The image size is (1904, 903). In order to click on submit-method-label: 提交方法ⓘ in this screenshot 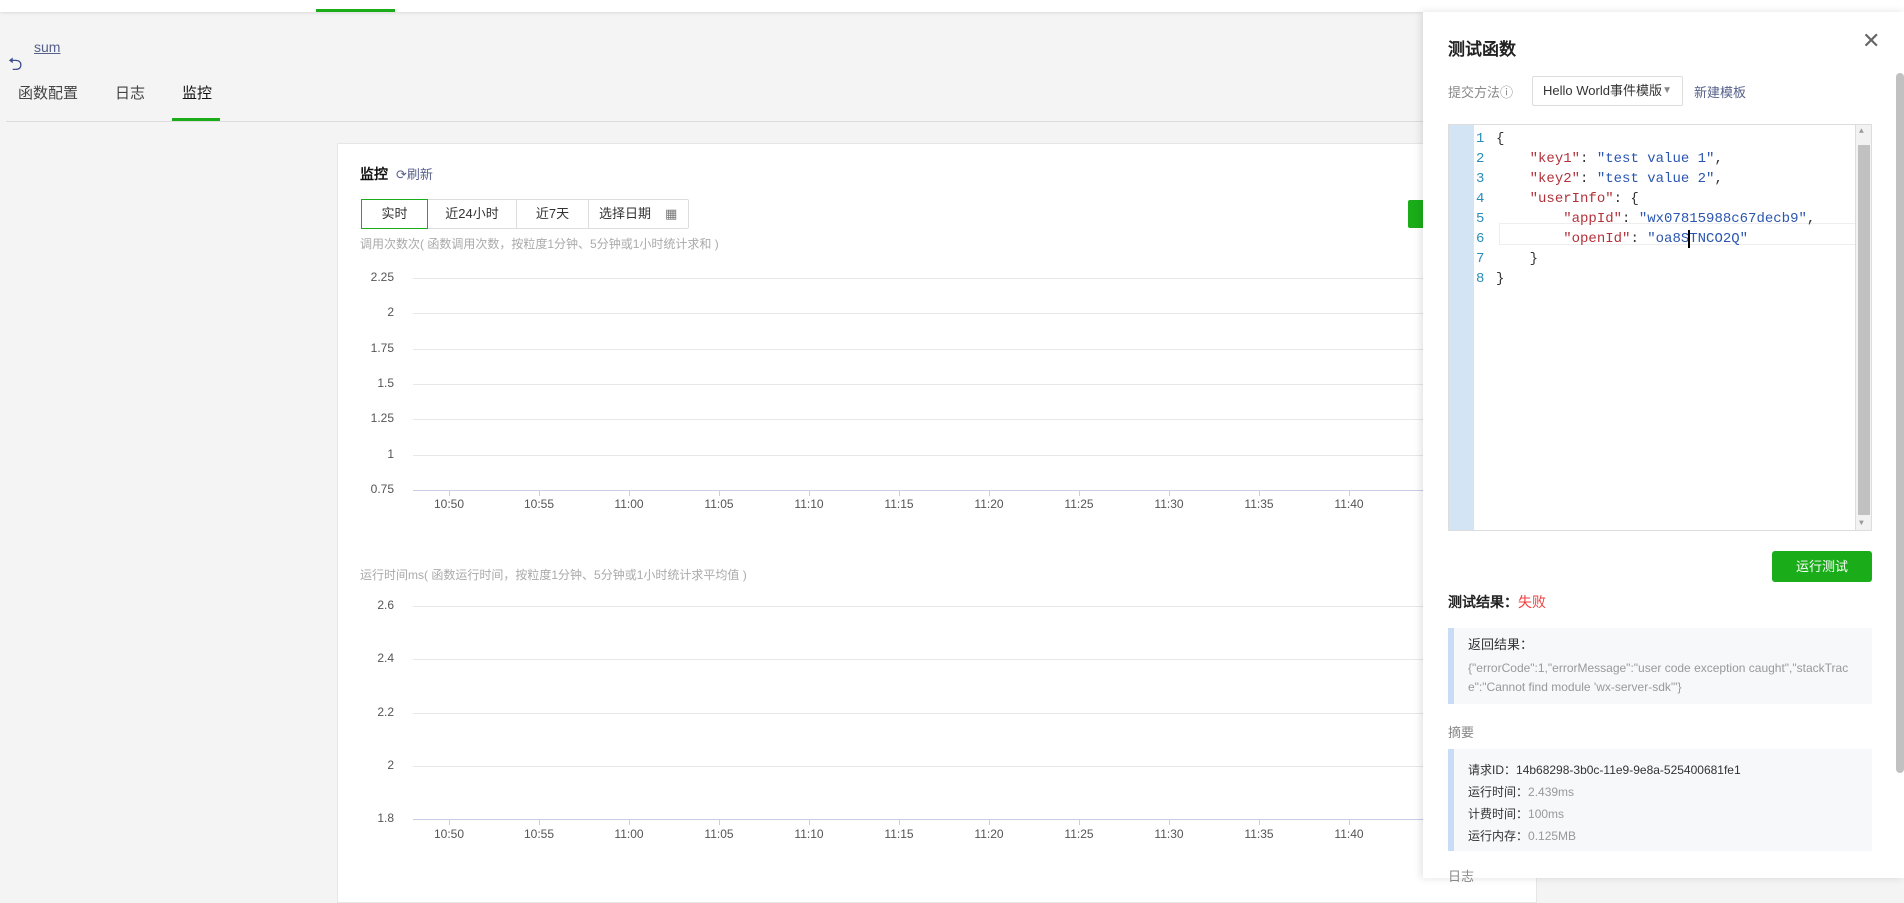, I will do `click(1480, 91)`.